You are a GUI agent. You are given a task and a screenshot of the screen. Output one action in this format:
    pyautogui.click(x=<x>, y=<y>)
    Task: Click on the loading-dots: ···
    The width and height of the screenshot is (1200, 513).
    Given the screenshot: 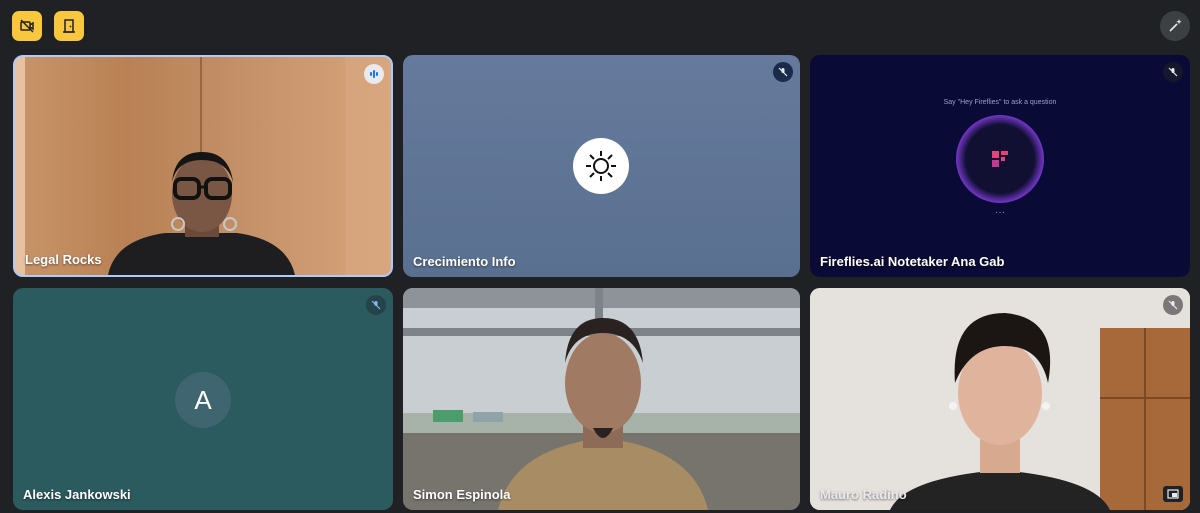 What is the action you would take?
    pyautogui.click(x=1000, y=212)
    